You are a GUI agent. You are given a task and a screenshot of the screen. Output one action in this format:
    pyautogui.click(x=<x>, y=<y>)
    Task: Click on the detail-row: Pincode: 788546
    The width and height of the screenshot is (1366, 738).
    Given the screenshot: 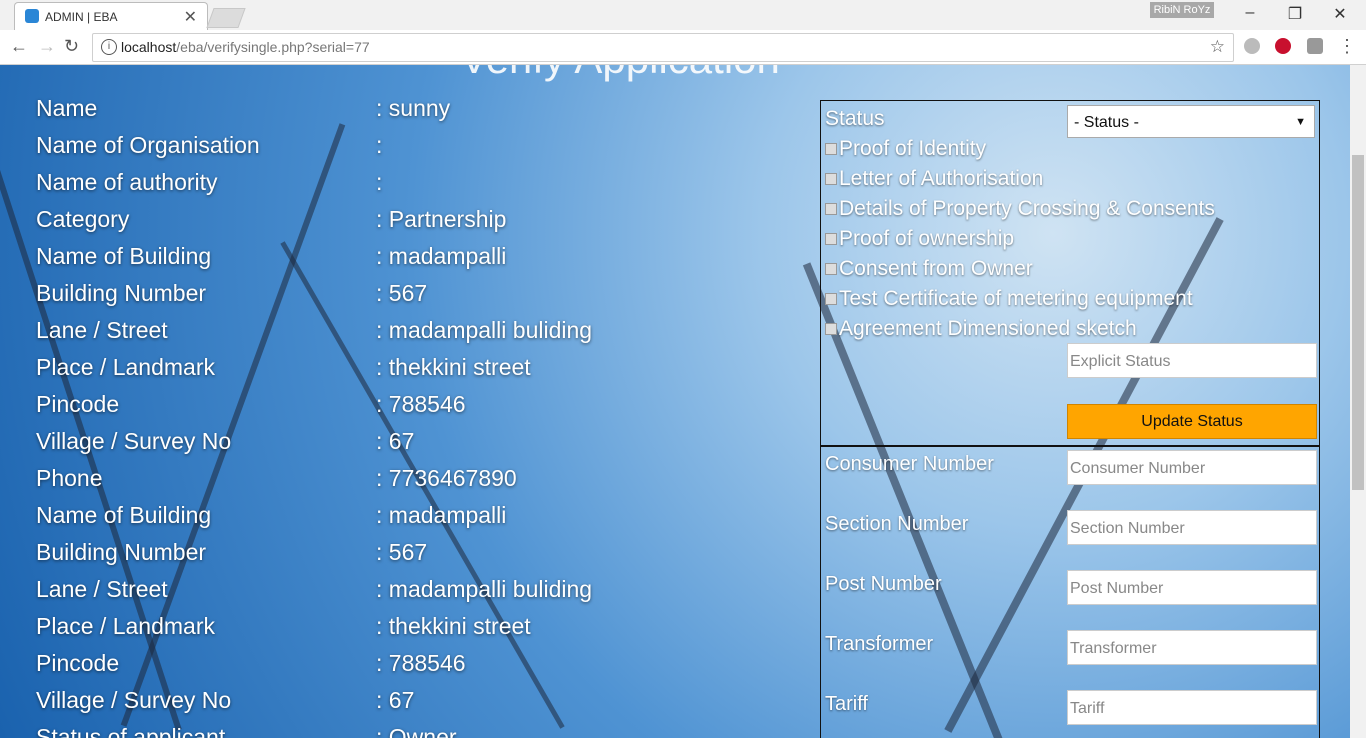 What is the action you would take?
    pyautogui.click(x=416, y=409)
    